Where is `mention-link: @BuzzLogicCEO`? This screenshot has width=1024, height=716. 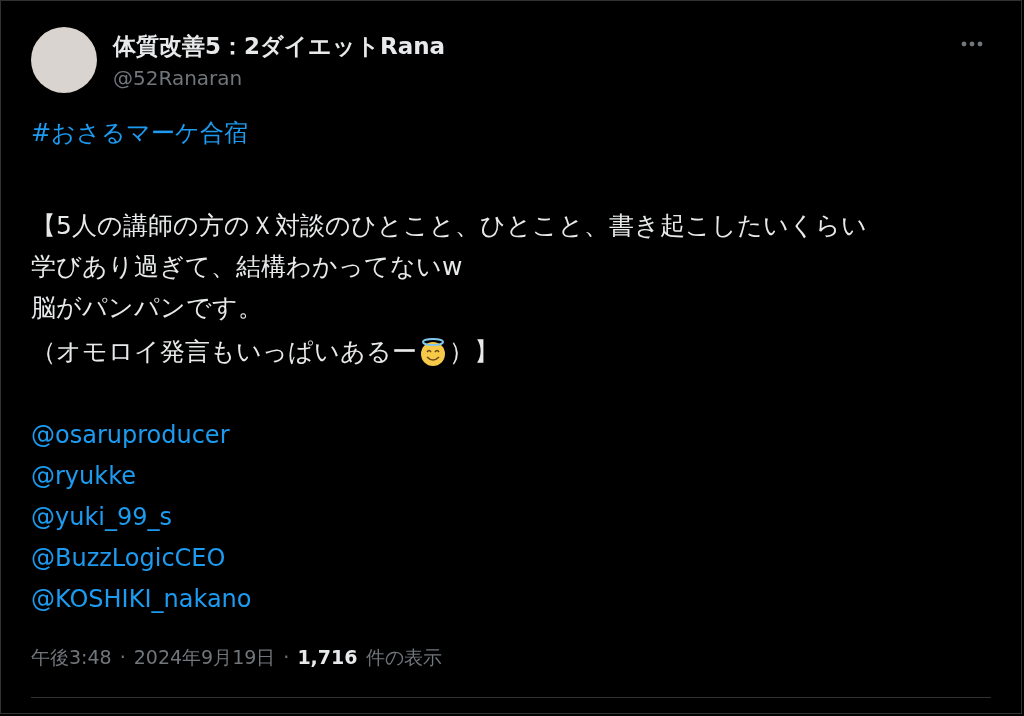
mention-link: @BuzzLogicCEO is located at coordinates (128, 558).